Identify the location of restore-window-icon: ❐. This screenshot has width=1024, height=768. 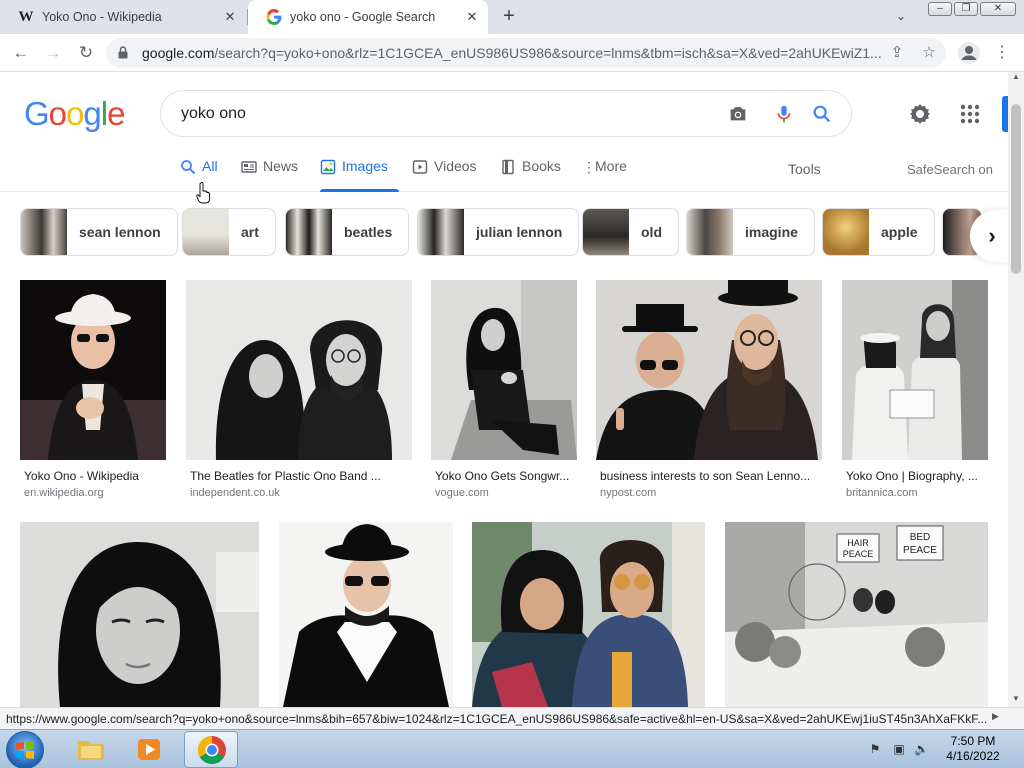
(966, 9).